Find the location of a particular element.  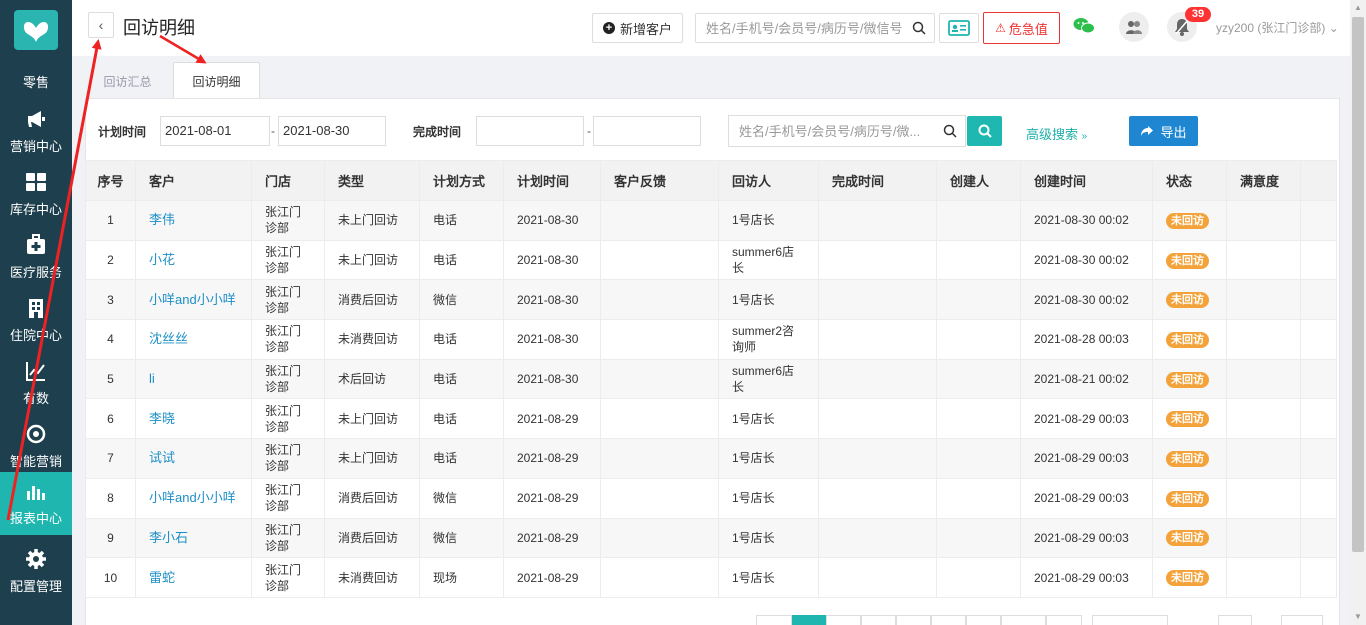

pager-prev is located at coordinates (774, 620).